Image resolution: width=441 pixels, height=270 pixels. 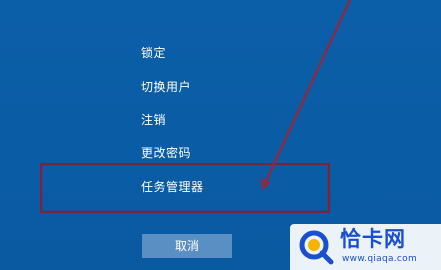 What do you see at coordinates (373, 239) in the screenshot?
I see `watermark-title: 恰卡网` at bounding box center [373, 239].